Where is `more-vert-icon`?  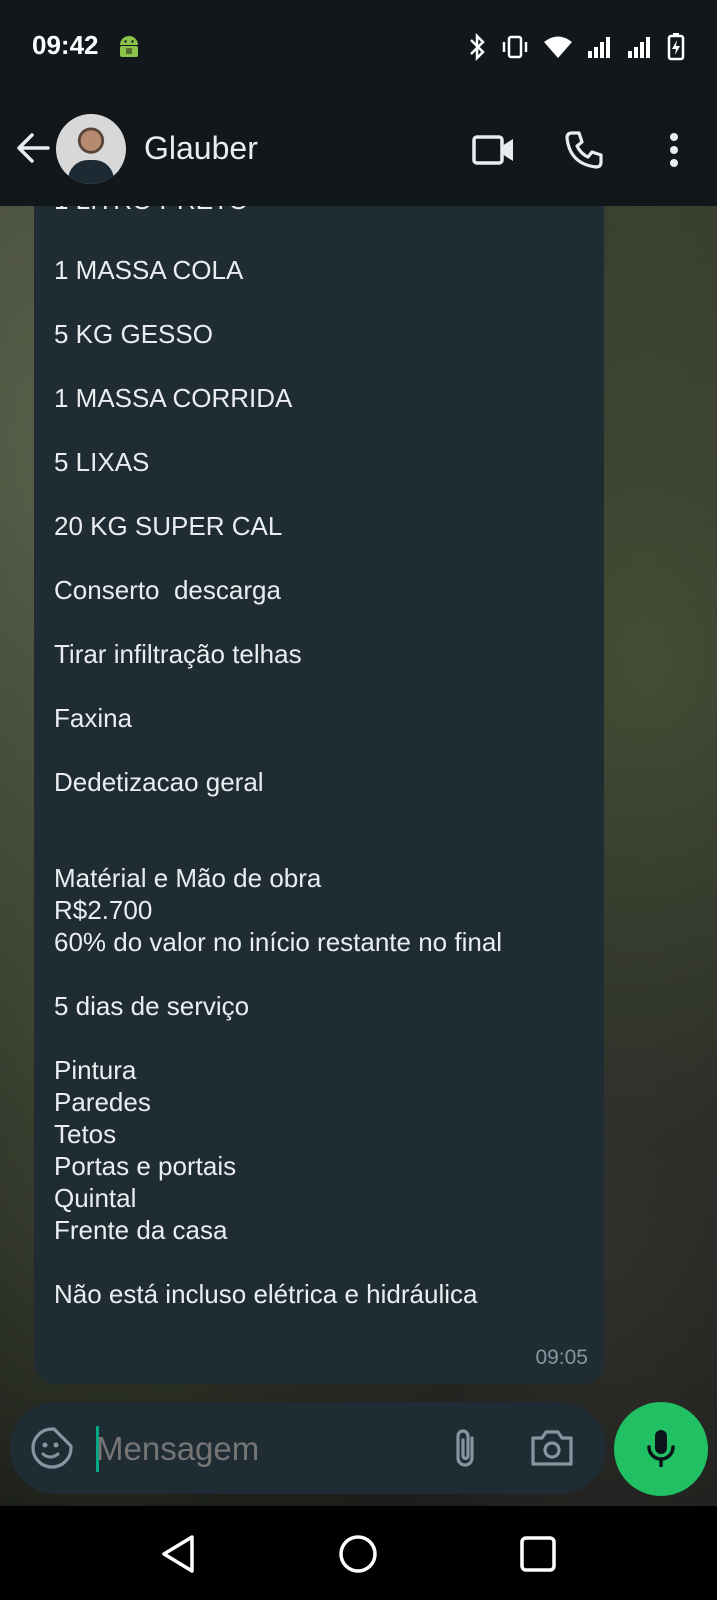 more-vert-icon is located at coordinates (674, 150).